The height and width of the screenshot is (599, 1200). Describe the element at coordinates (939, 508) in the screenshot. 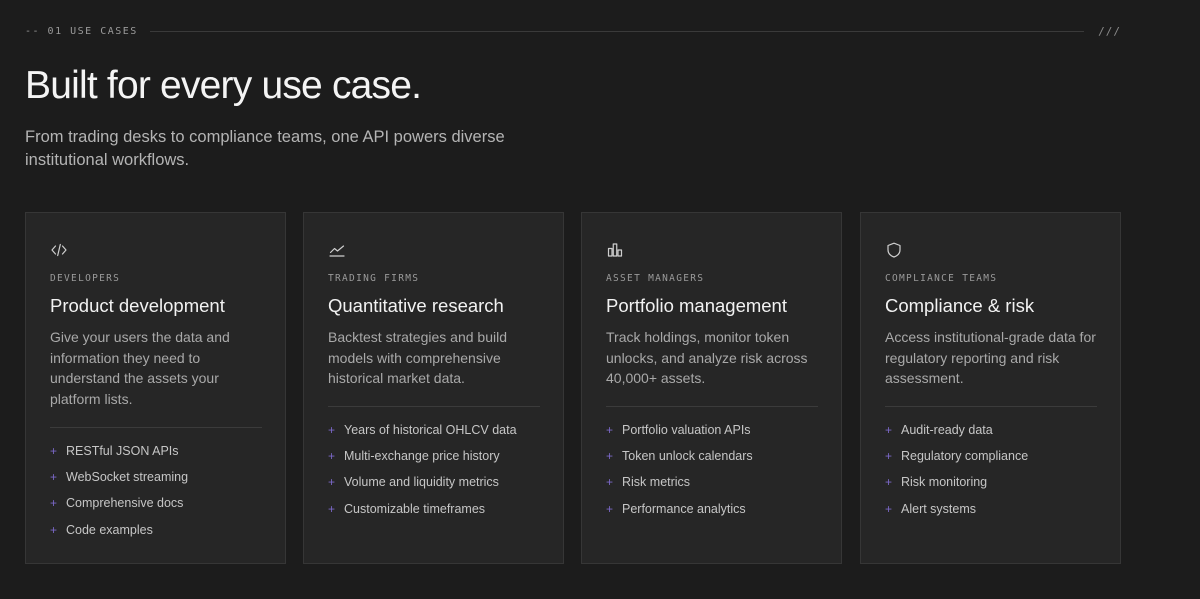

I see `feature-label: Alert systems` at that location.